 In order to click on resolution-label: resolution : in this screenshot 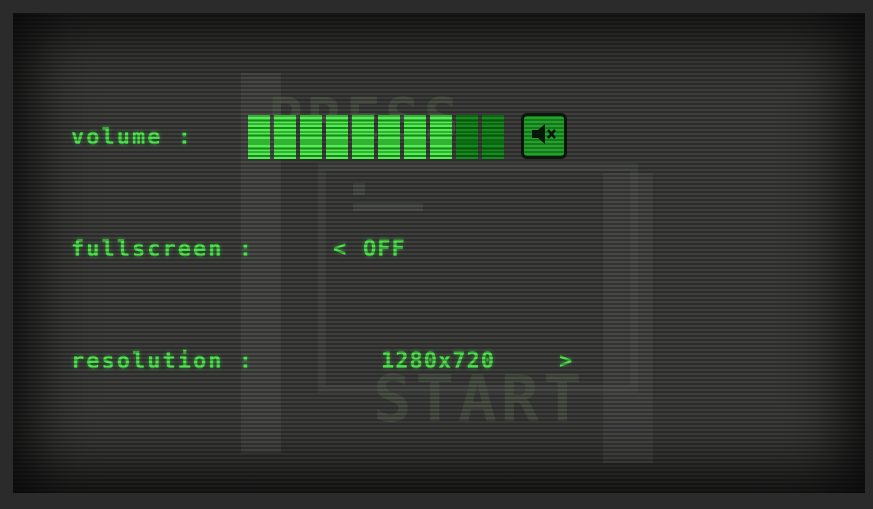, I will do `click(162, 361)`.